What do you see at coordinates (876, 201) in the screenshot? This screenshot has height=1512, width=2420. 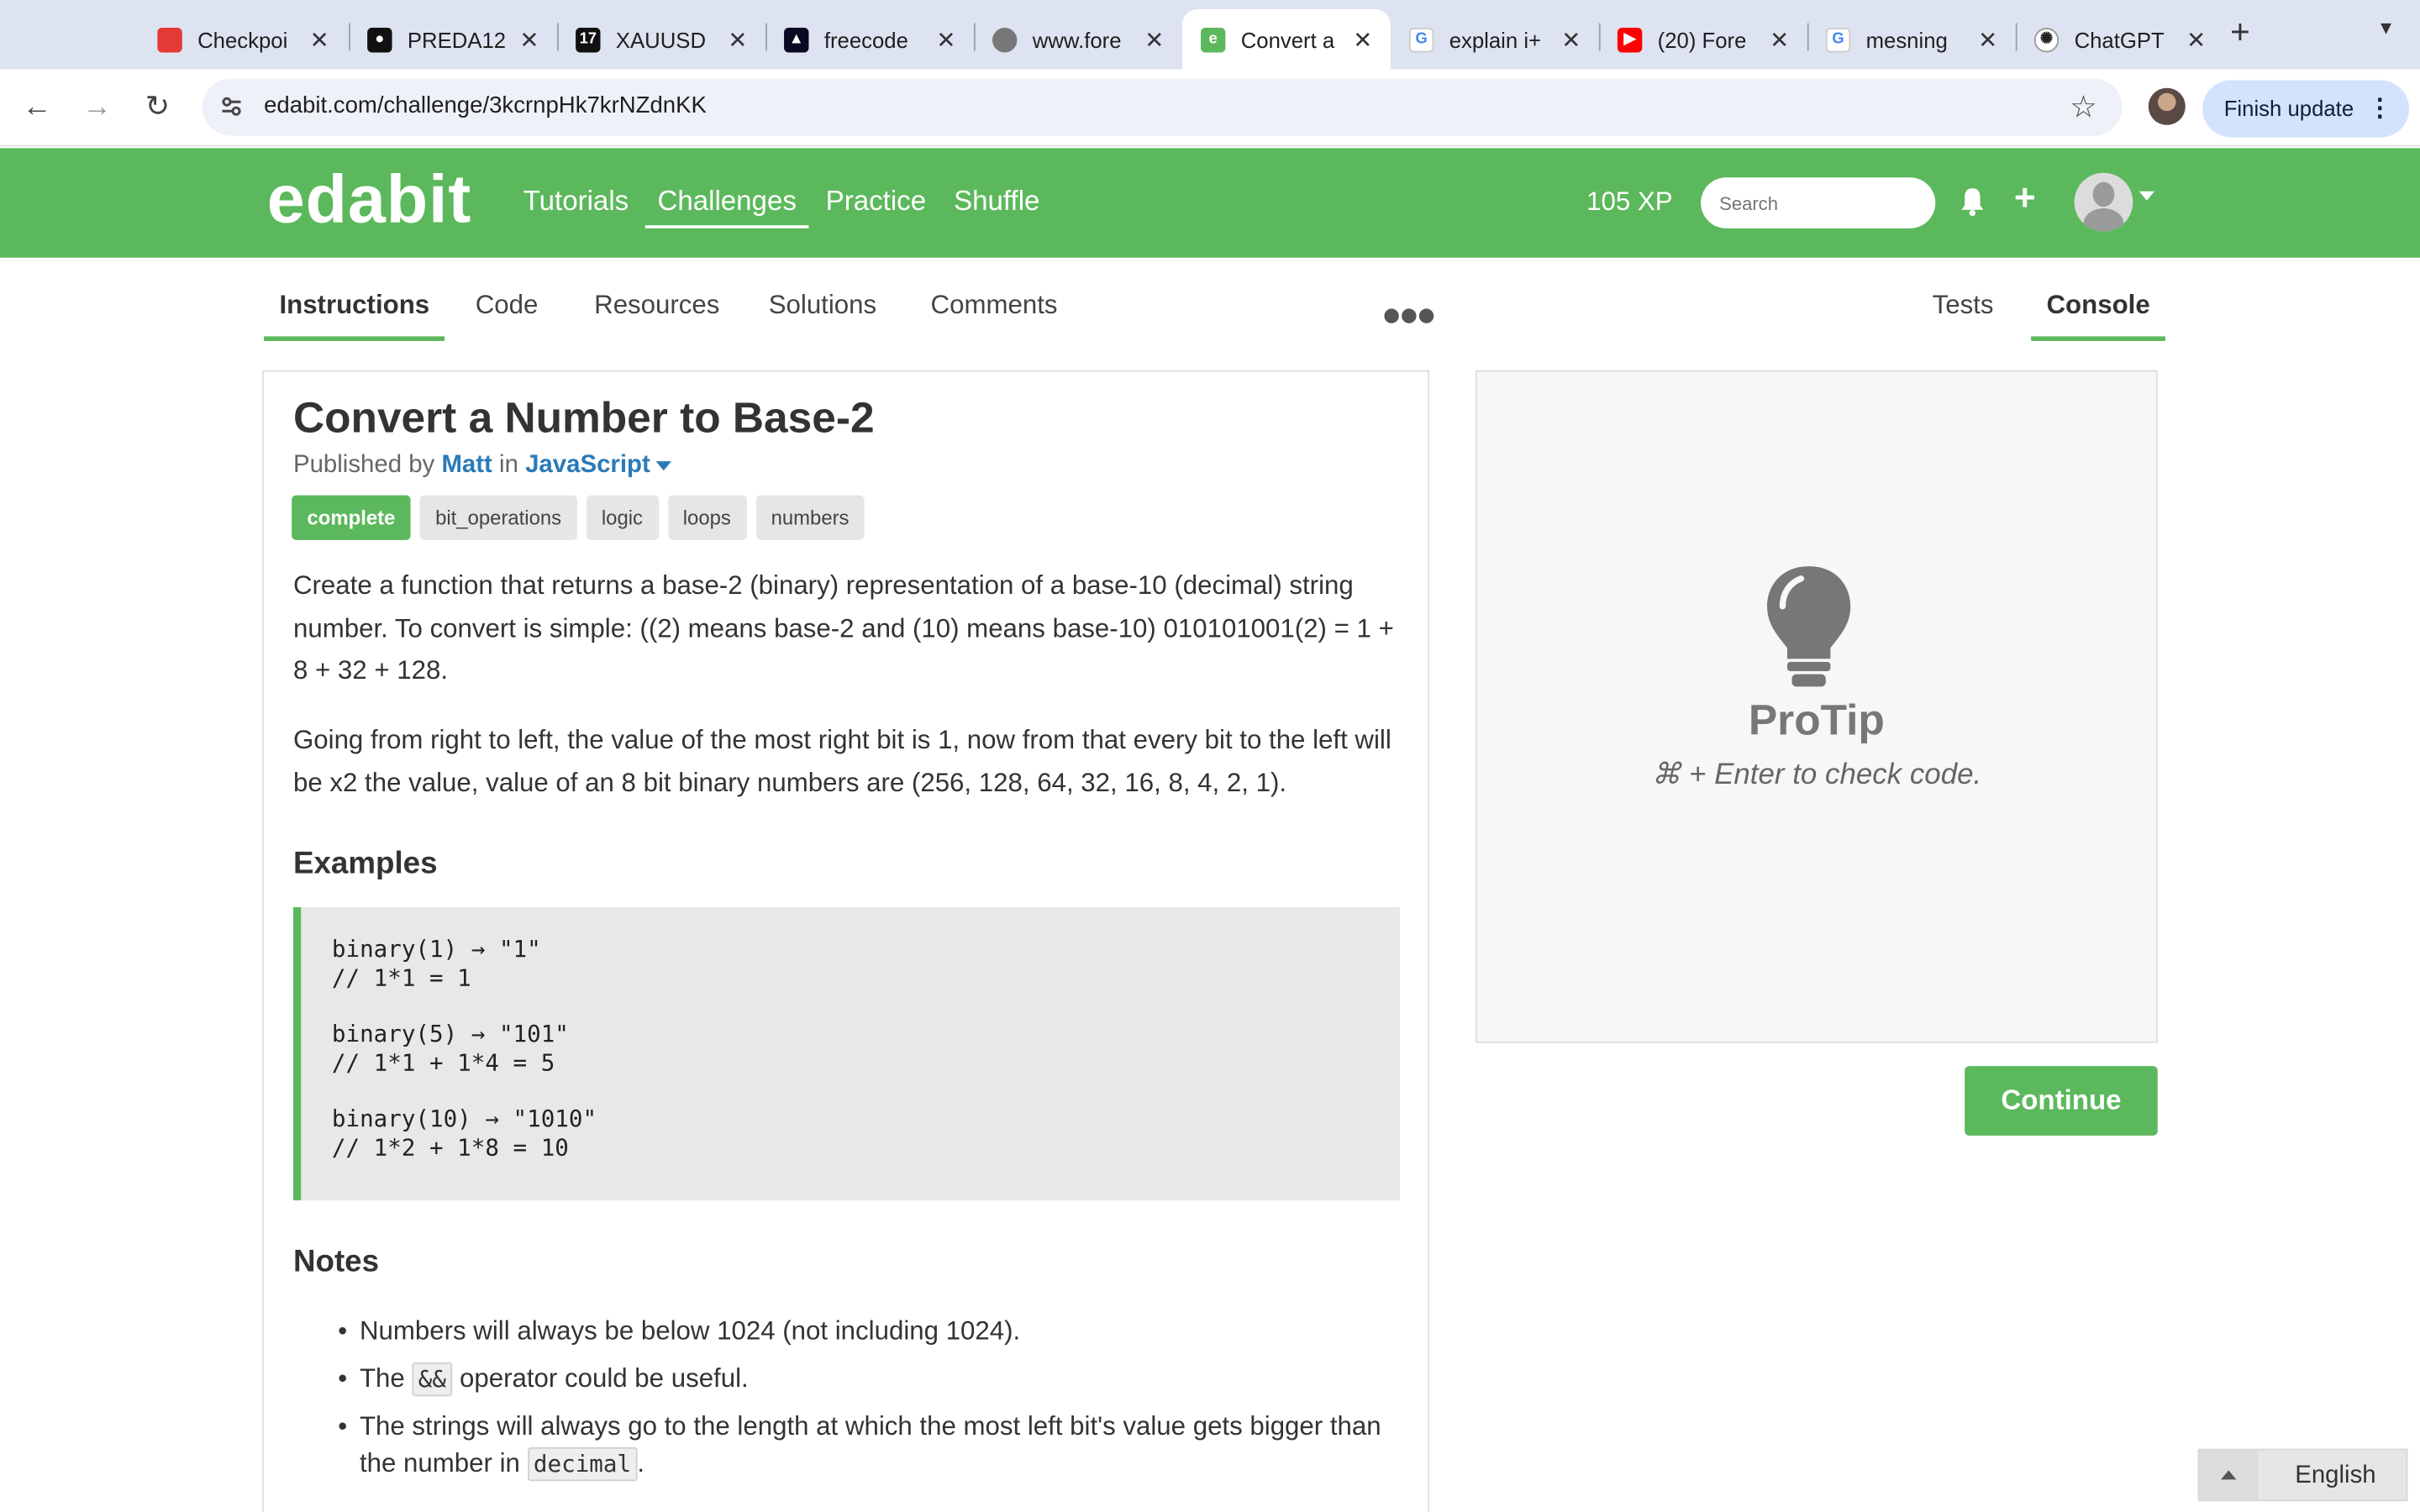 I see `nav-practice: Practice` at bounding box center [876, 201].